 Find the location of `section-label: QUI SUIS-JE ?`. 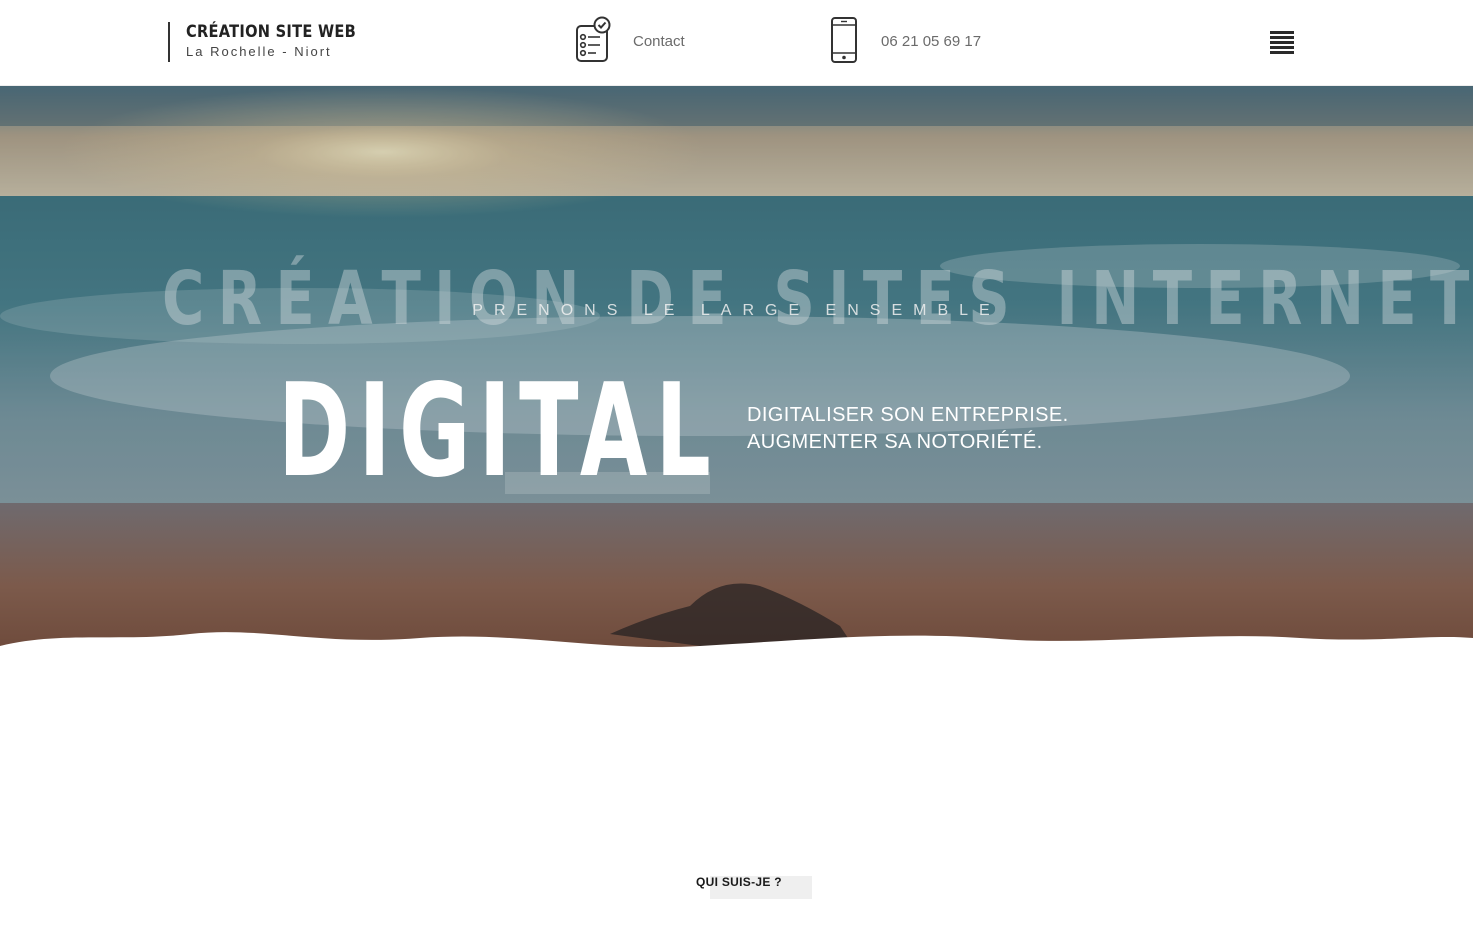

section-label: QUI SUIS-JE ? is located at coordinates (739, 882).